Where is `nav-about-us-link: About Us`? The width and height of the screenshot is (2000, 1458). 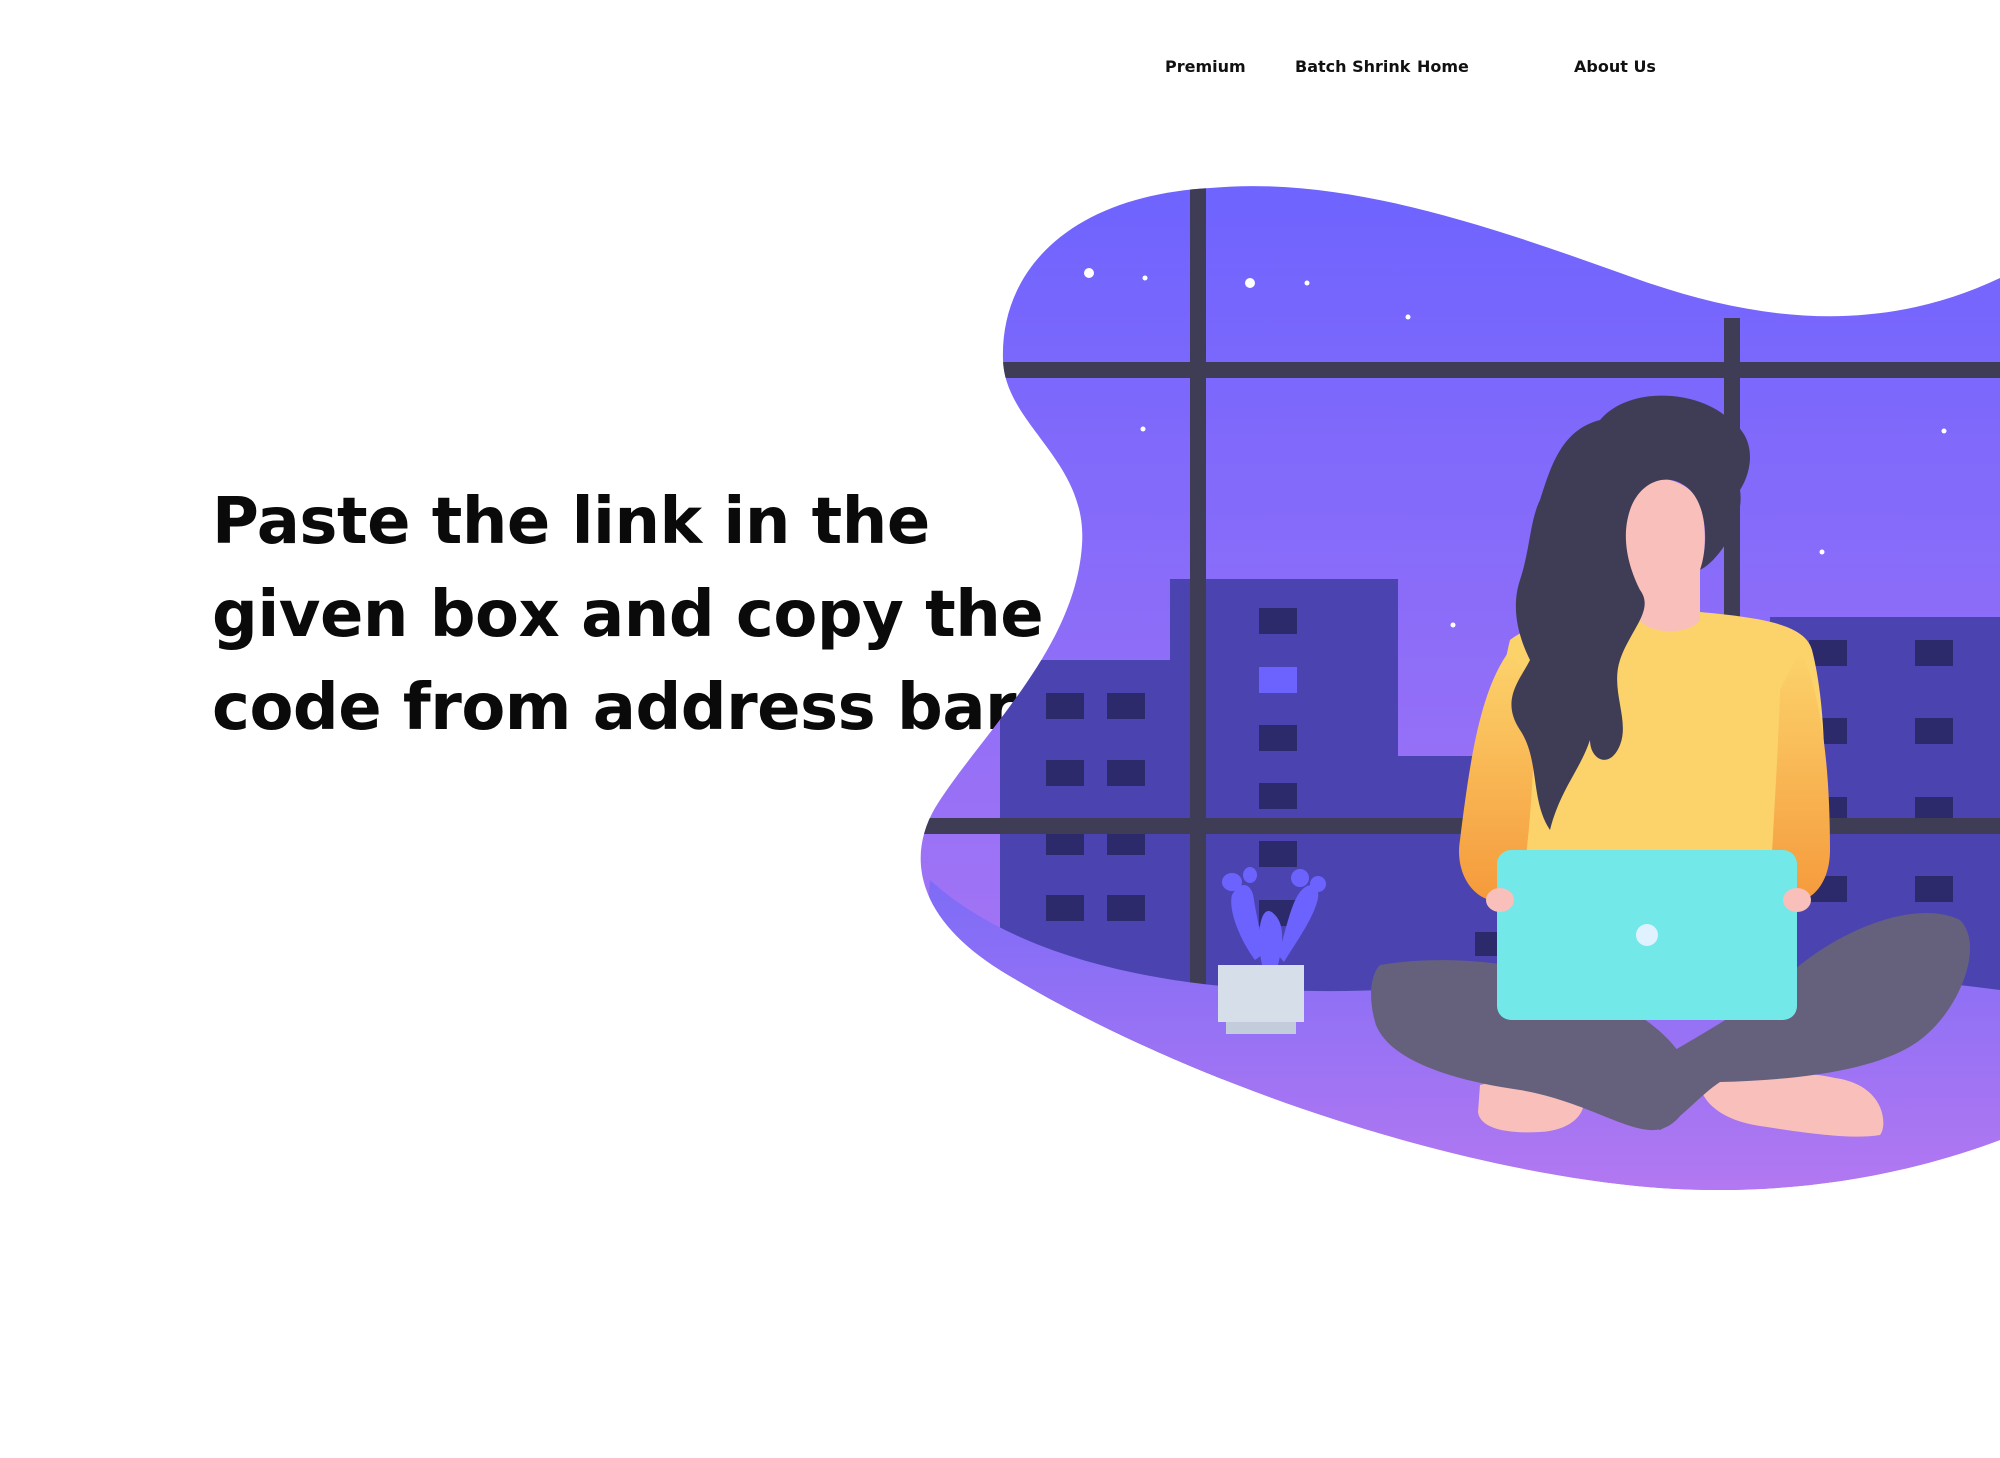 nav-about-us-link: About Us is located at coordinates (1615, 66).